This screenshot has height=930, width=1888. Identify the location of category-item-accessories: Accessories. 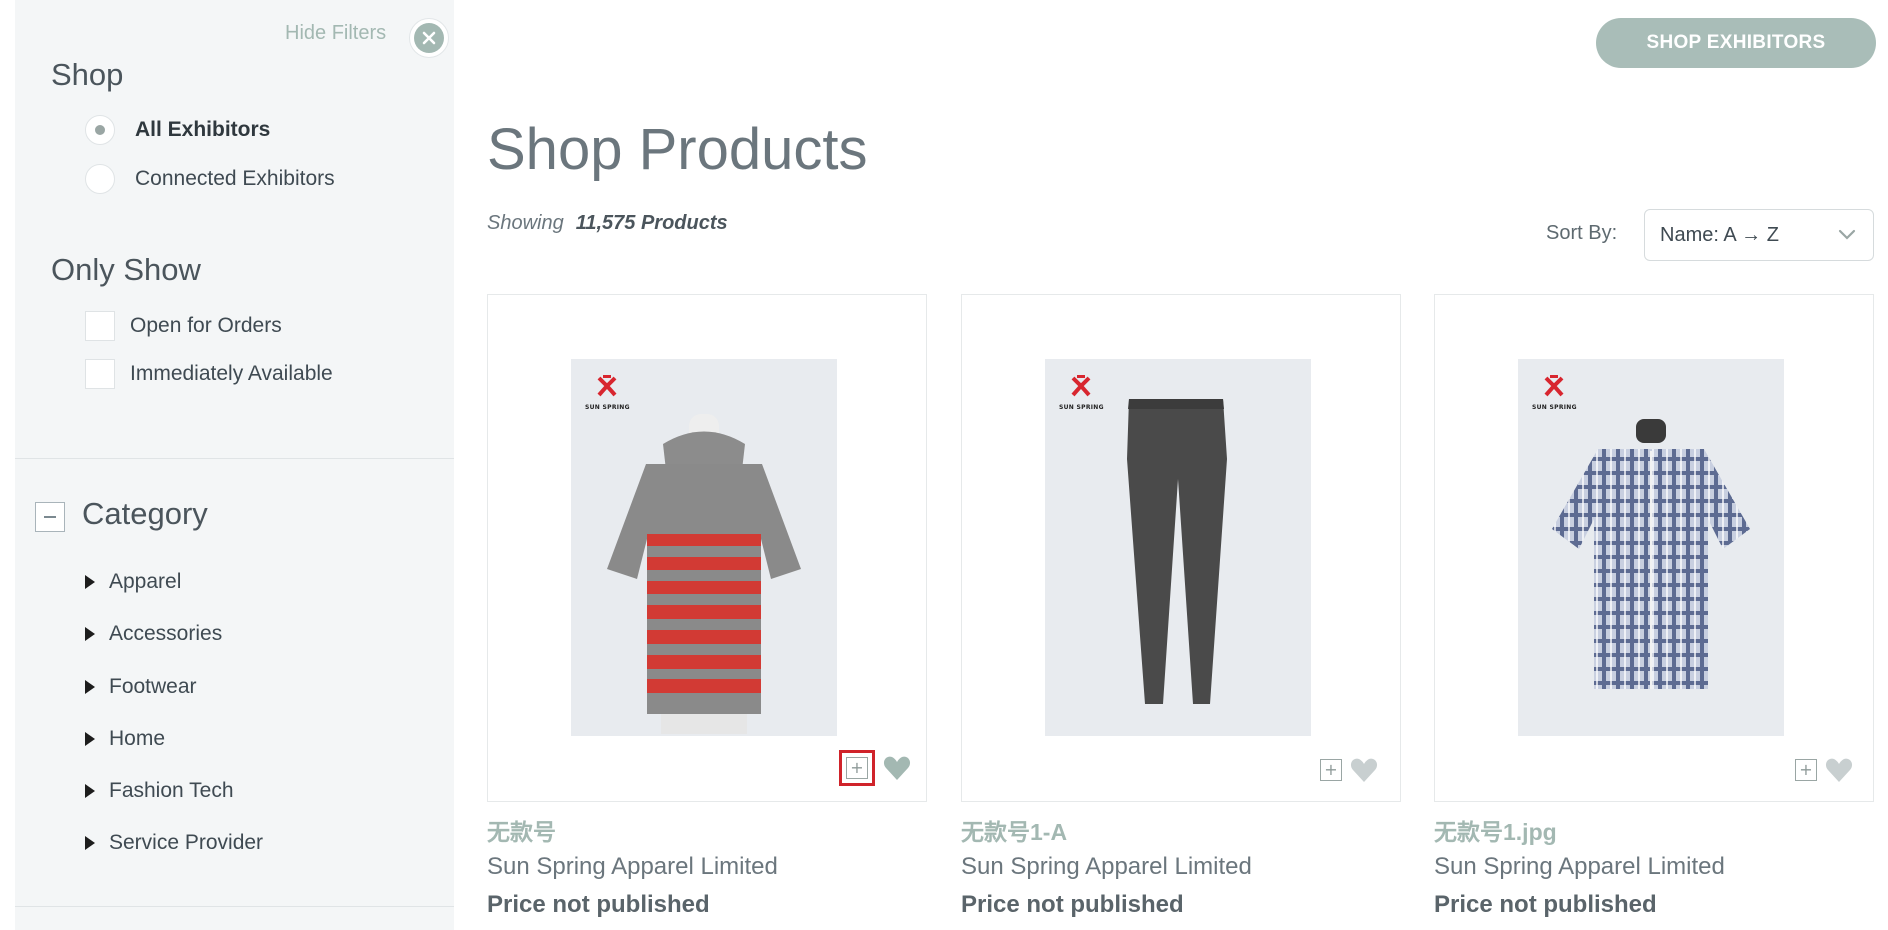
(153, 634).